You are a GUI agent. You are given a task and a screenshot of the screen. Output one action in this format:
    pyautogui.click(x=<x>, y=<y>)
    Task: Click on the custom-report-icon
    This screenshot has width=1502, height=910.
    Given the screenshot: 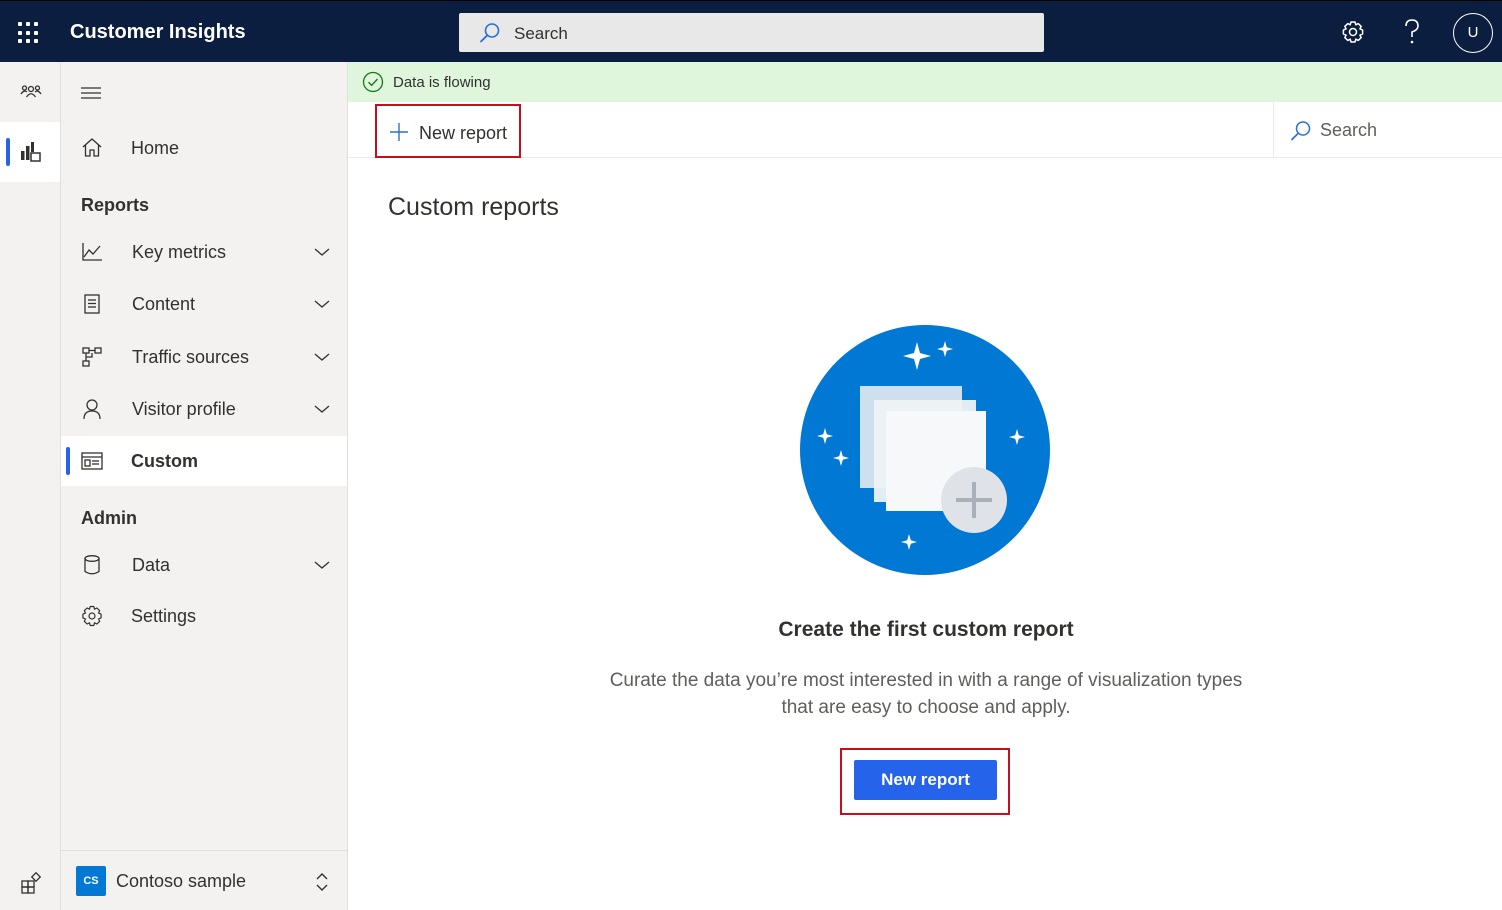 What is the action you would take?
    pyautogui.click(x=92, y=463)
    